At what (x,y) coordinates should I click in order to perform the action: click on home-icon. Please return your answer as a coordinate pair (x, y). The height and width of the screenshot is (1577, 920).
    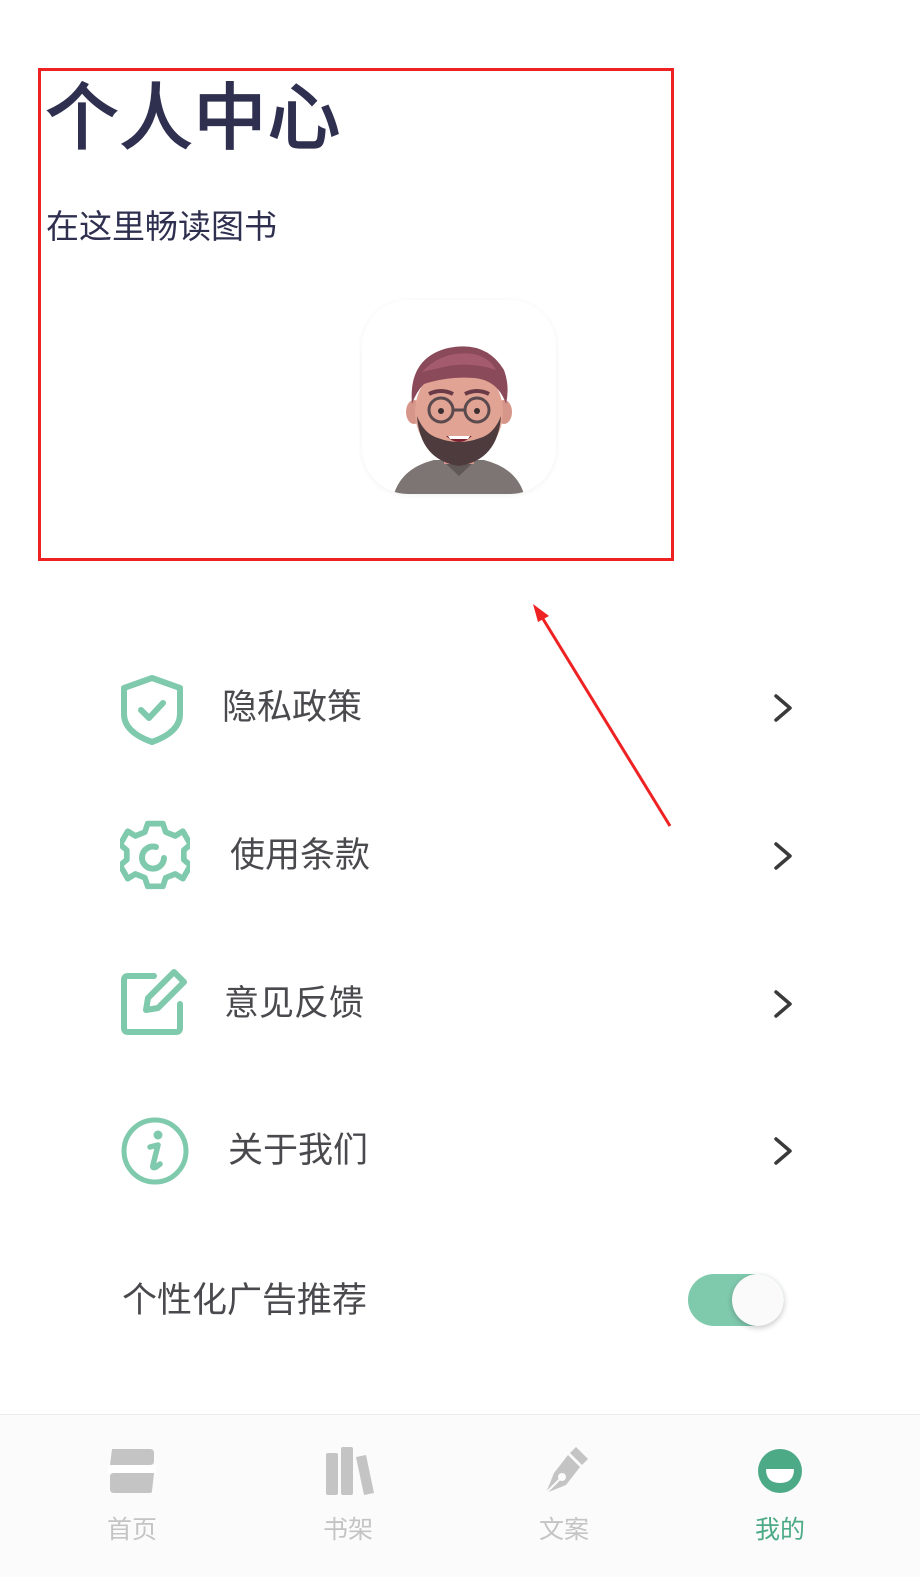
    Looking at the image, I should click on (132, 1471).